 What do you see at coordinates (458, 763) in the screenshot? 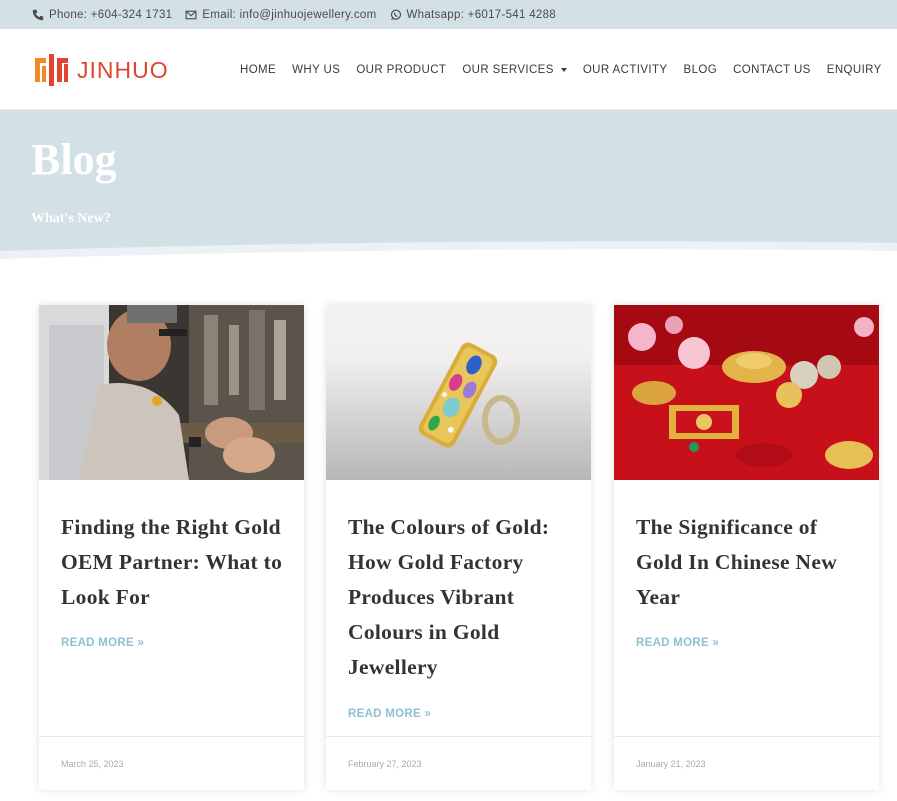
I see `blog-card-footer: February 27, 2023` at bounding box center [458, 763].